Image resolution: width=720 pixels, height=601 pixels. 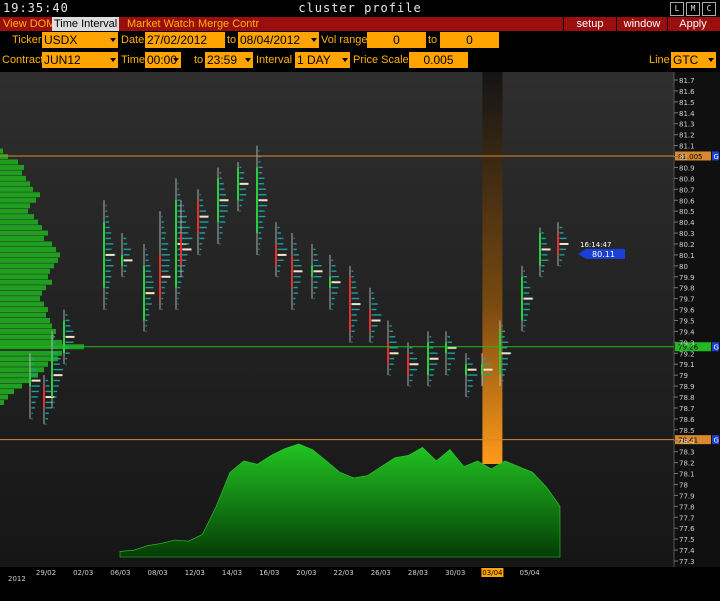 I want to click on menu-merge-contr: Merge Contr, so click(x=228, y=24).